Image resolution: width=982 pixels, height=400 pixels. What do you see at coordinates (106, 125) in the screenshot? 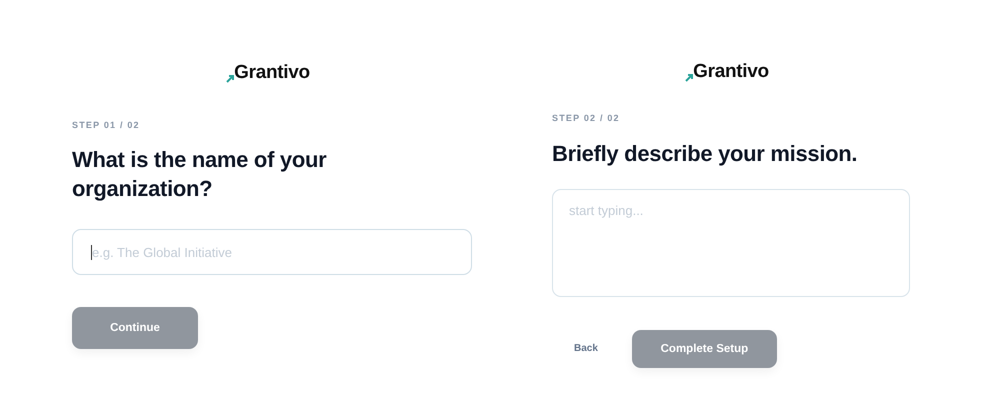
I see `step-label: STEP 01 / 02` at bounding box center [106, 125].